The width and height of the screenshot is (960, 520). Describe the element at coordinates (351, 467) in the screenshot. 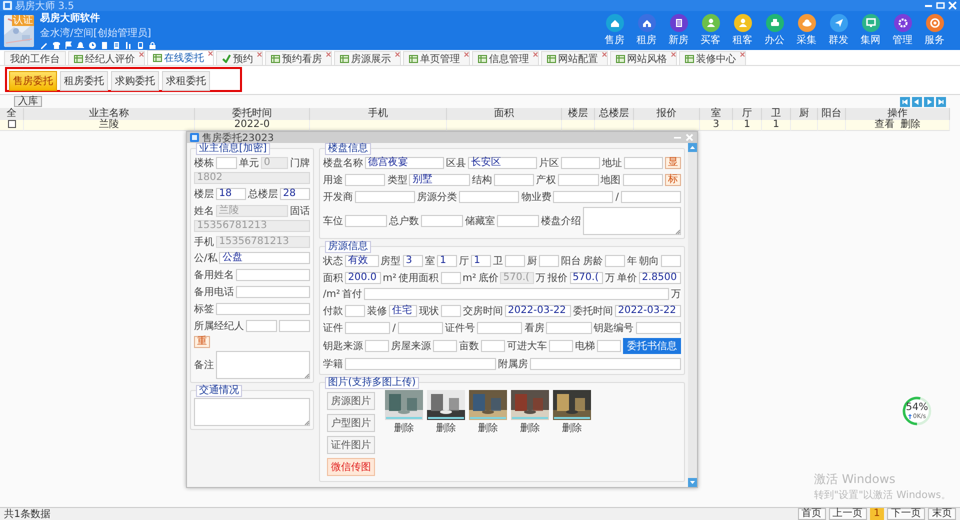

I see `upload-button: 微信传图` at that location.